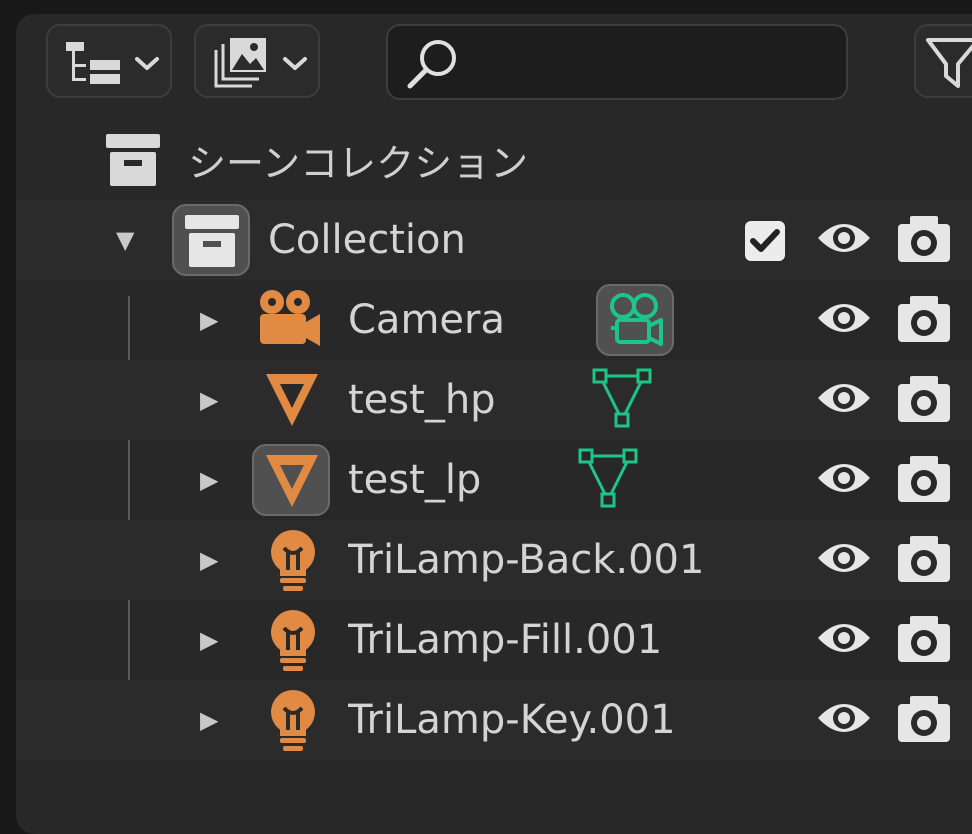 Image resolution: width=972 pixels, height=834 pixels. What do you see at coordinates (494, 480) in the screenshot?
I see `object-row-test-lp: ▶ test_lp` at bounding box center [494, 480].